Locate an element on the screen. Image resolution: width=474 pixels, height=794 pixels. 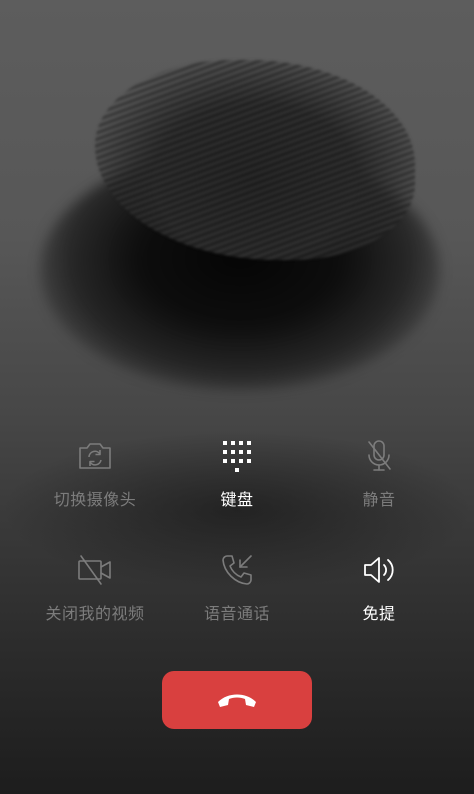
video-off-icon is located at coordinates (95, 570).